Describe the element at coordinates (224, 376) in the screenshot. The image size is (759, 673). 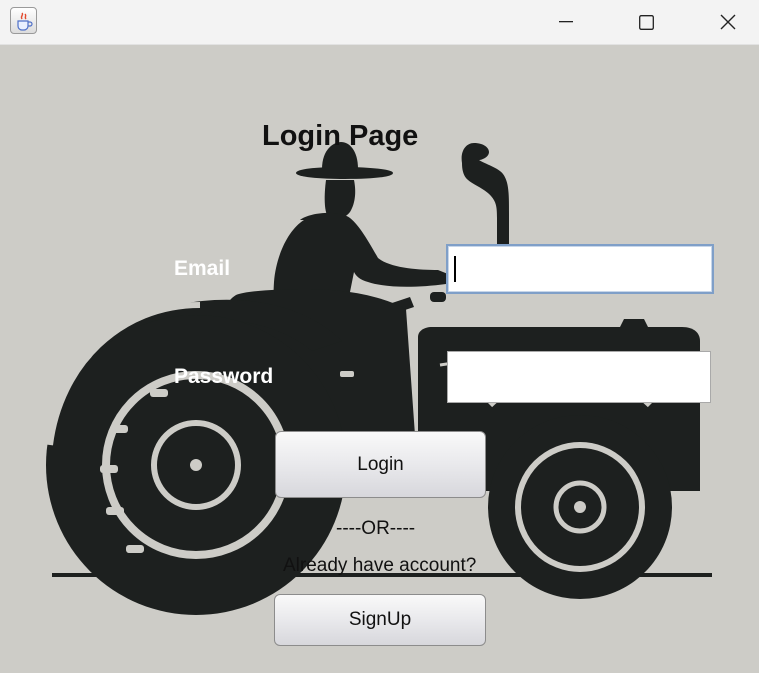
I see `password-label: Password` at that location.